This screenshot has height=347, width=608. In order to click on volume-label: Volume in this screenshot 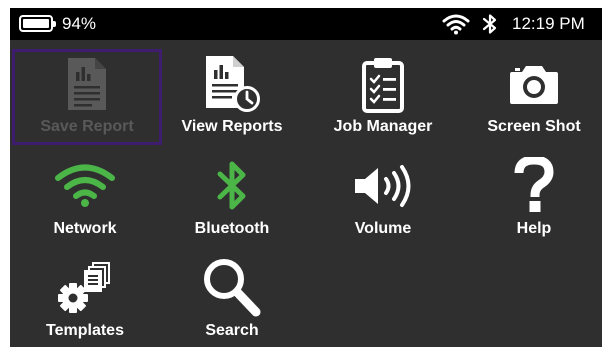, I will do `click(383, 228)`.